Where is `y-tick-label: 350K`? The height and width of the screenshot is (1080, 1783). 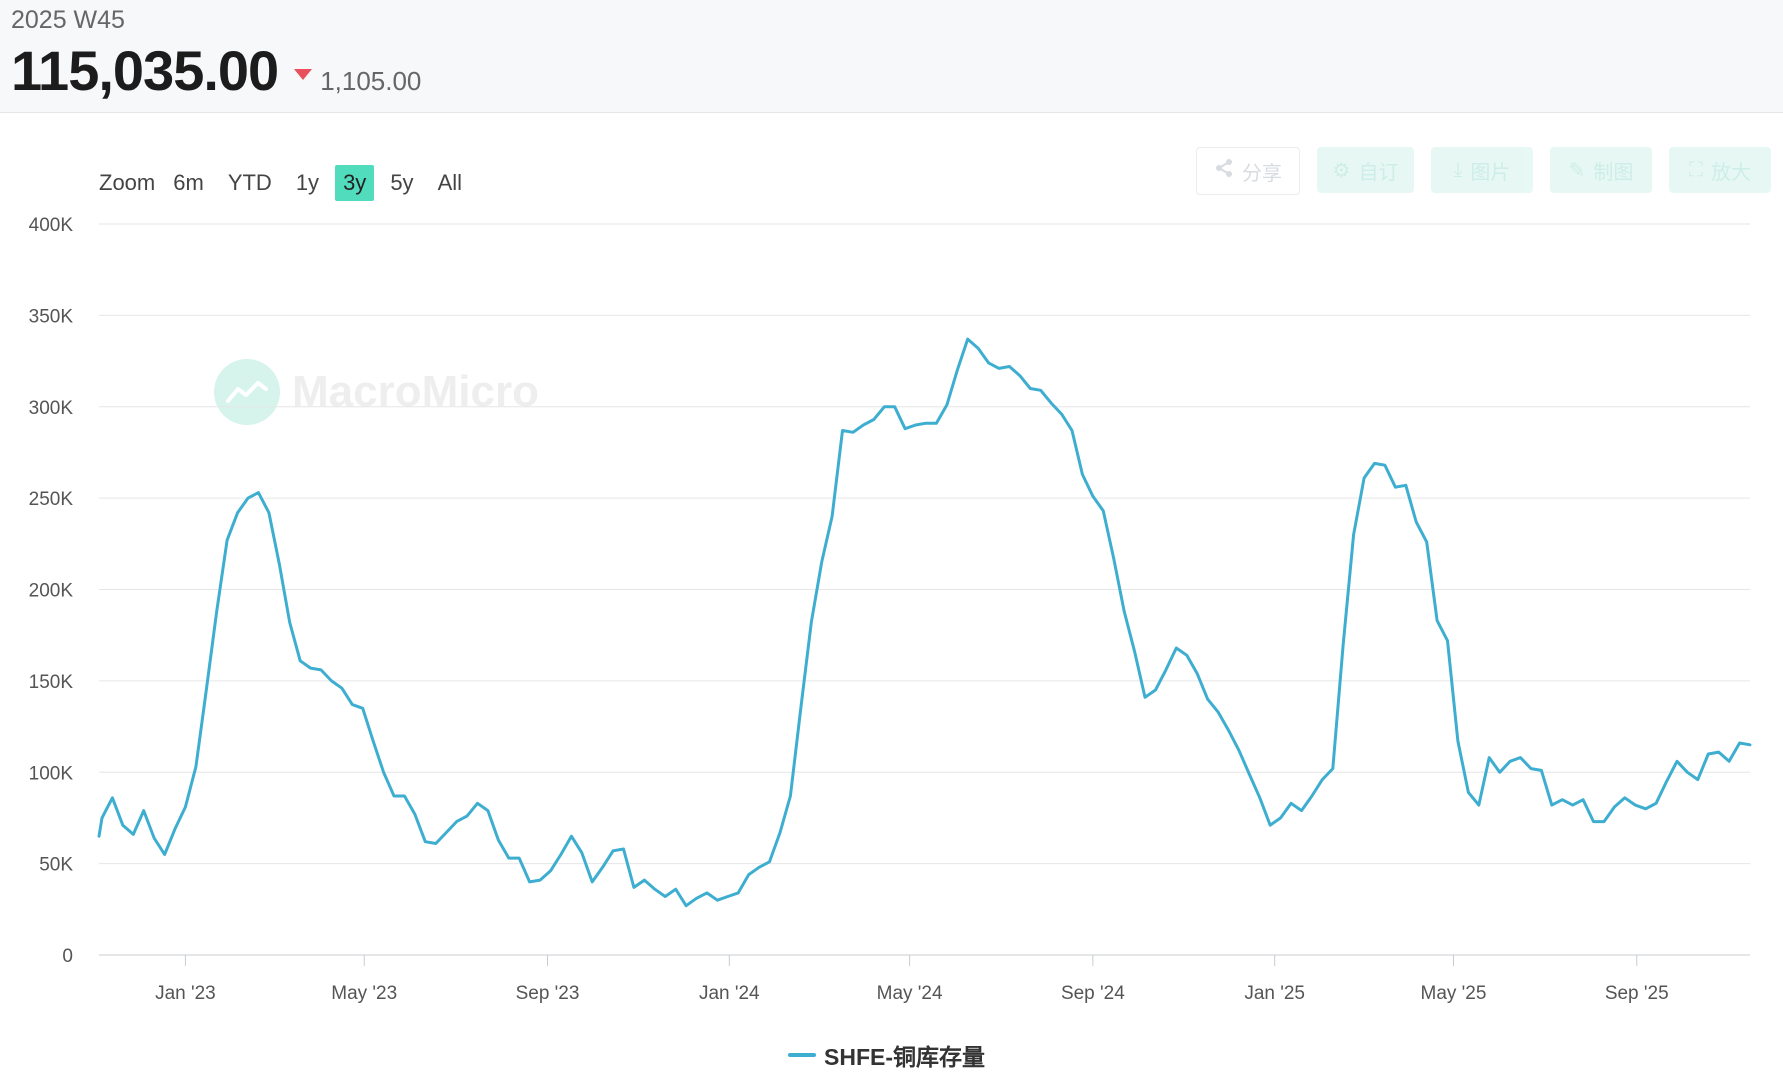 y-tick-label: 350K is located at coordinates (51, 316).